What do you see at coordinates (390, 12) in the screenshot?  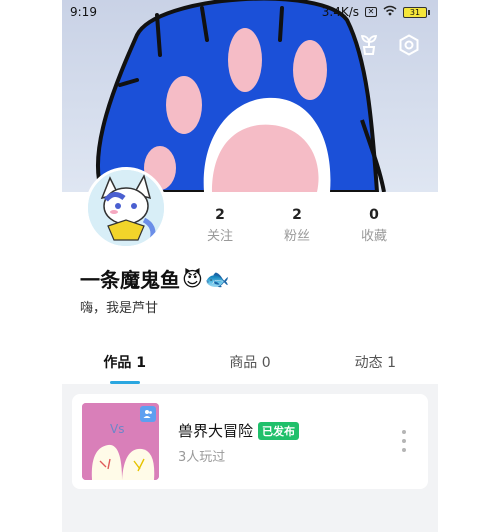 I see `wifi-icon` at bounding box center [390, 12].